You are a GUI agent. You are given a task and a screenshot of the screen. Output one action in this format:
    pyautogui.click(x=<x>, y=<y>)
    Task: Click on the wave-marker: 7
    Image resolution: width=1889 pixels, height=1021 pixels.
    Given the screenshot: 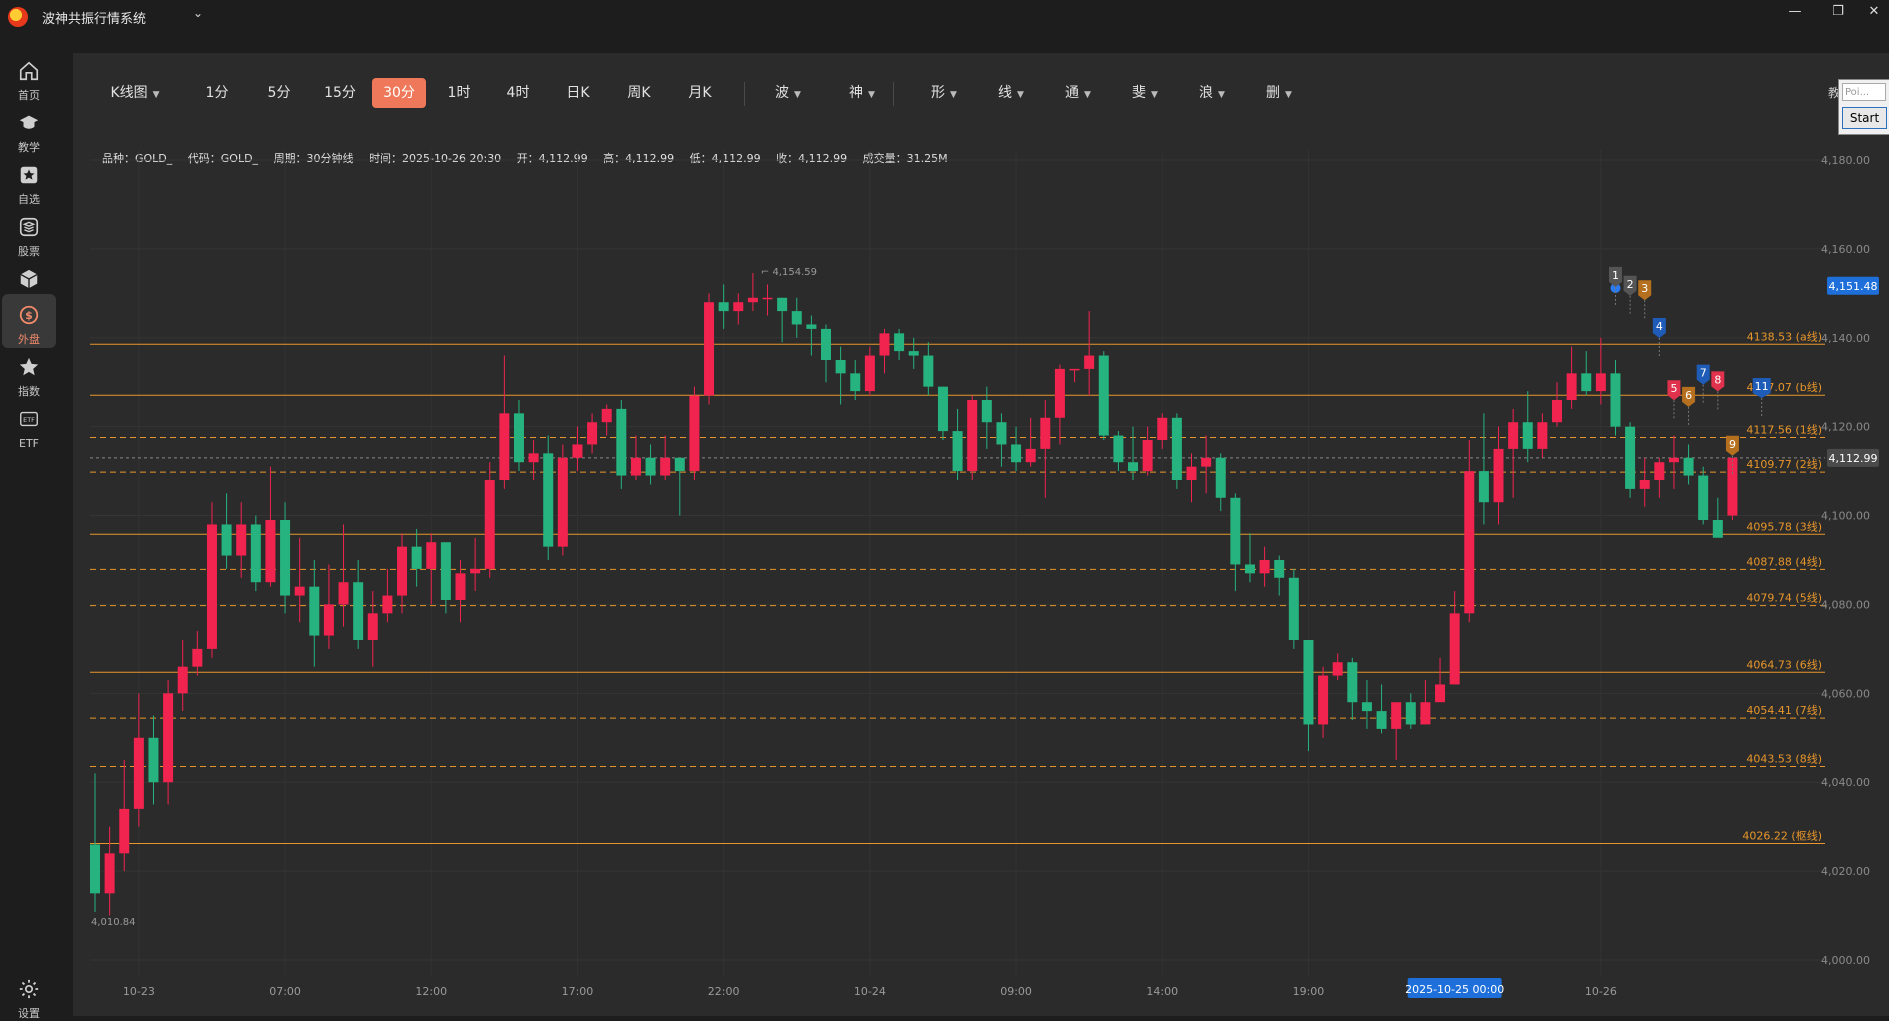 What is the action you would take?
    pyautogui.click(x=1703, y=384)
    